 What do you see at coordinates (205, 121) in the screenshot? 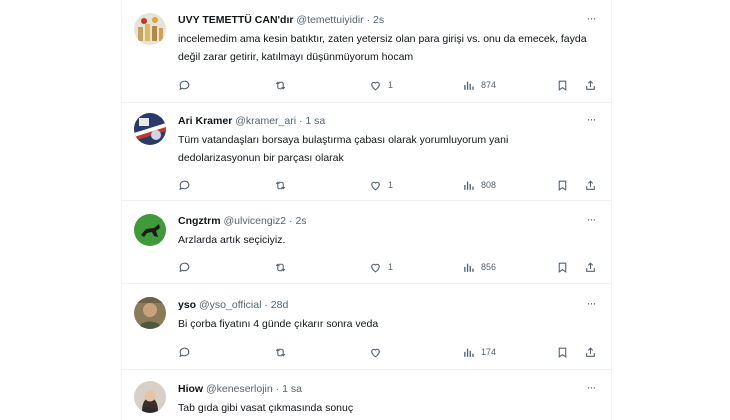
I see `display-name: Ari Kramer` at bounding box center [205, 121].